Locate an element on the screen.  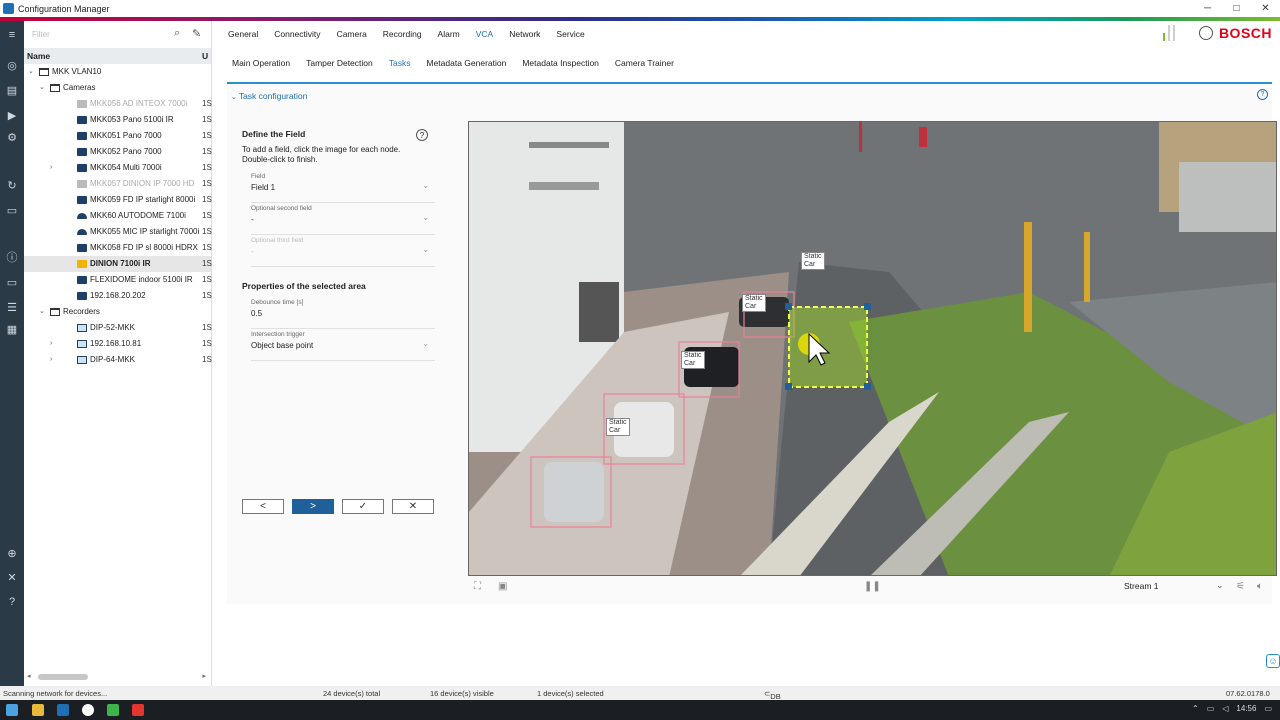
overlay-settings-icon: ⚟ is located at coordinates (1240, 586).